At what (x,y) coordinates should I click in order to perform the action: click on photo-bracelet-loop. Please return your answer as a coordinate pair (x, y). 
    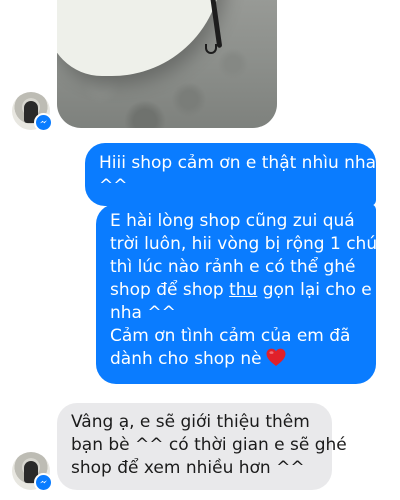
    Looking at the image, I should click on (211, 49).